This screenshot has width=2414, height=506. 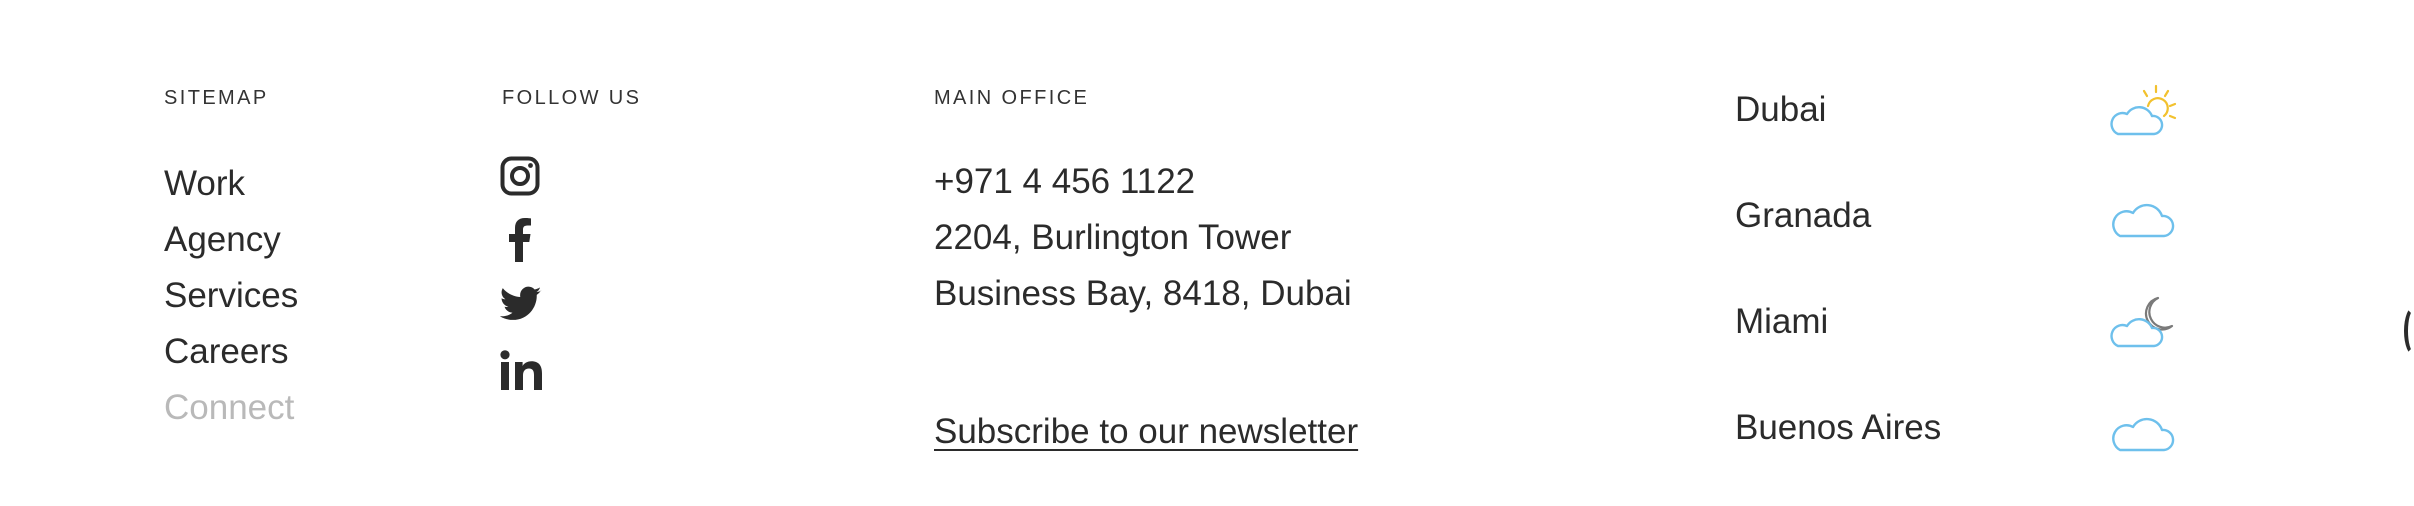 I want to click on facebook-link, so click(x=520, y=240).